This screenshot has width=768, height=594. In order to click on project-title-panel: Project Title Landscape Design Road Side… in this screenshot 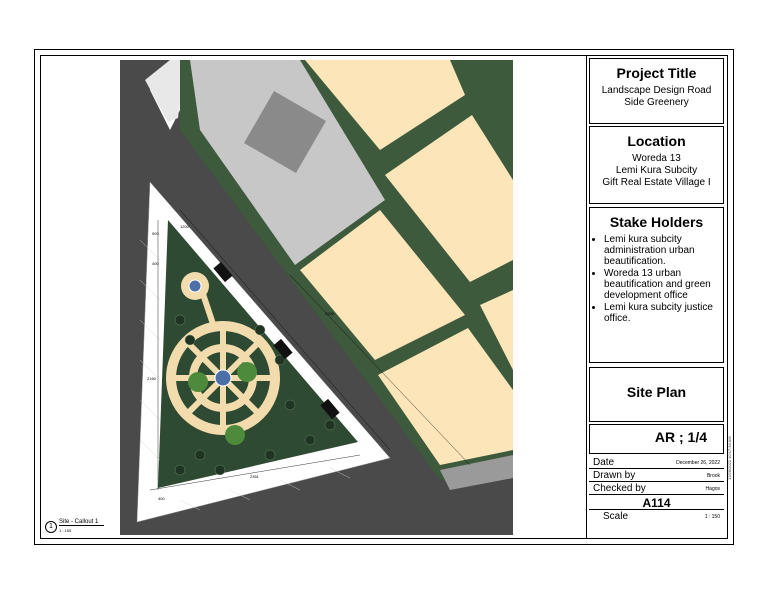, I will do `click(656, 91)`.